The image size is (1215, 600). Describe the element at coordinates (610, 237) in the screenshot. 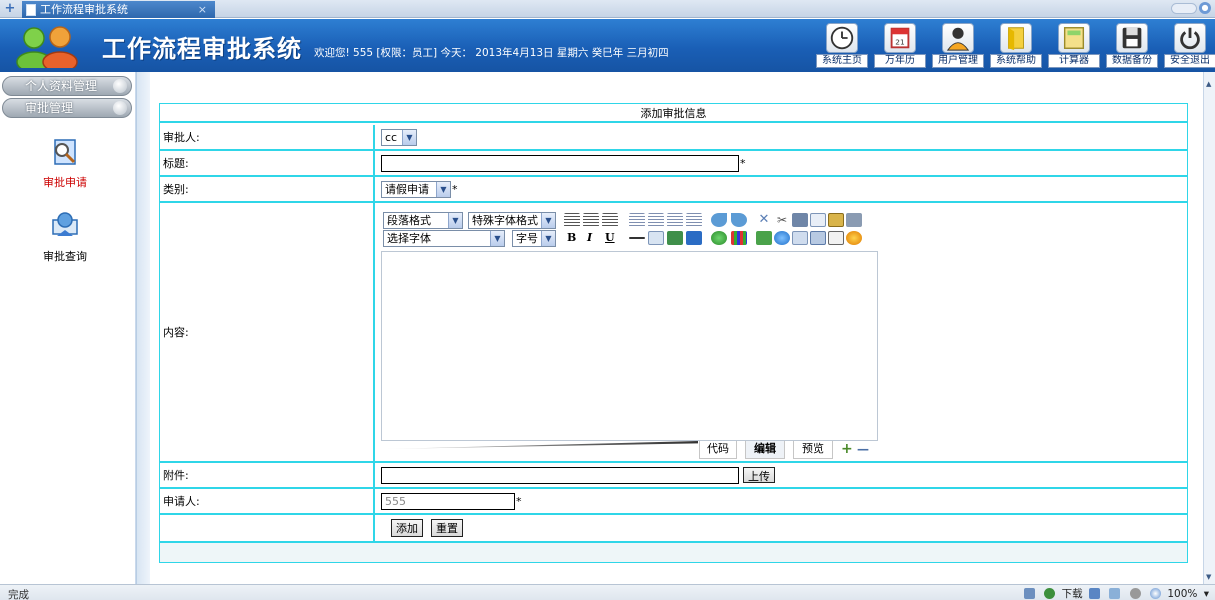

I see `underline-button: U` at that location.